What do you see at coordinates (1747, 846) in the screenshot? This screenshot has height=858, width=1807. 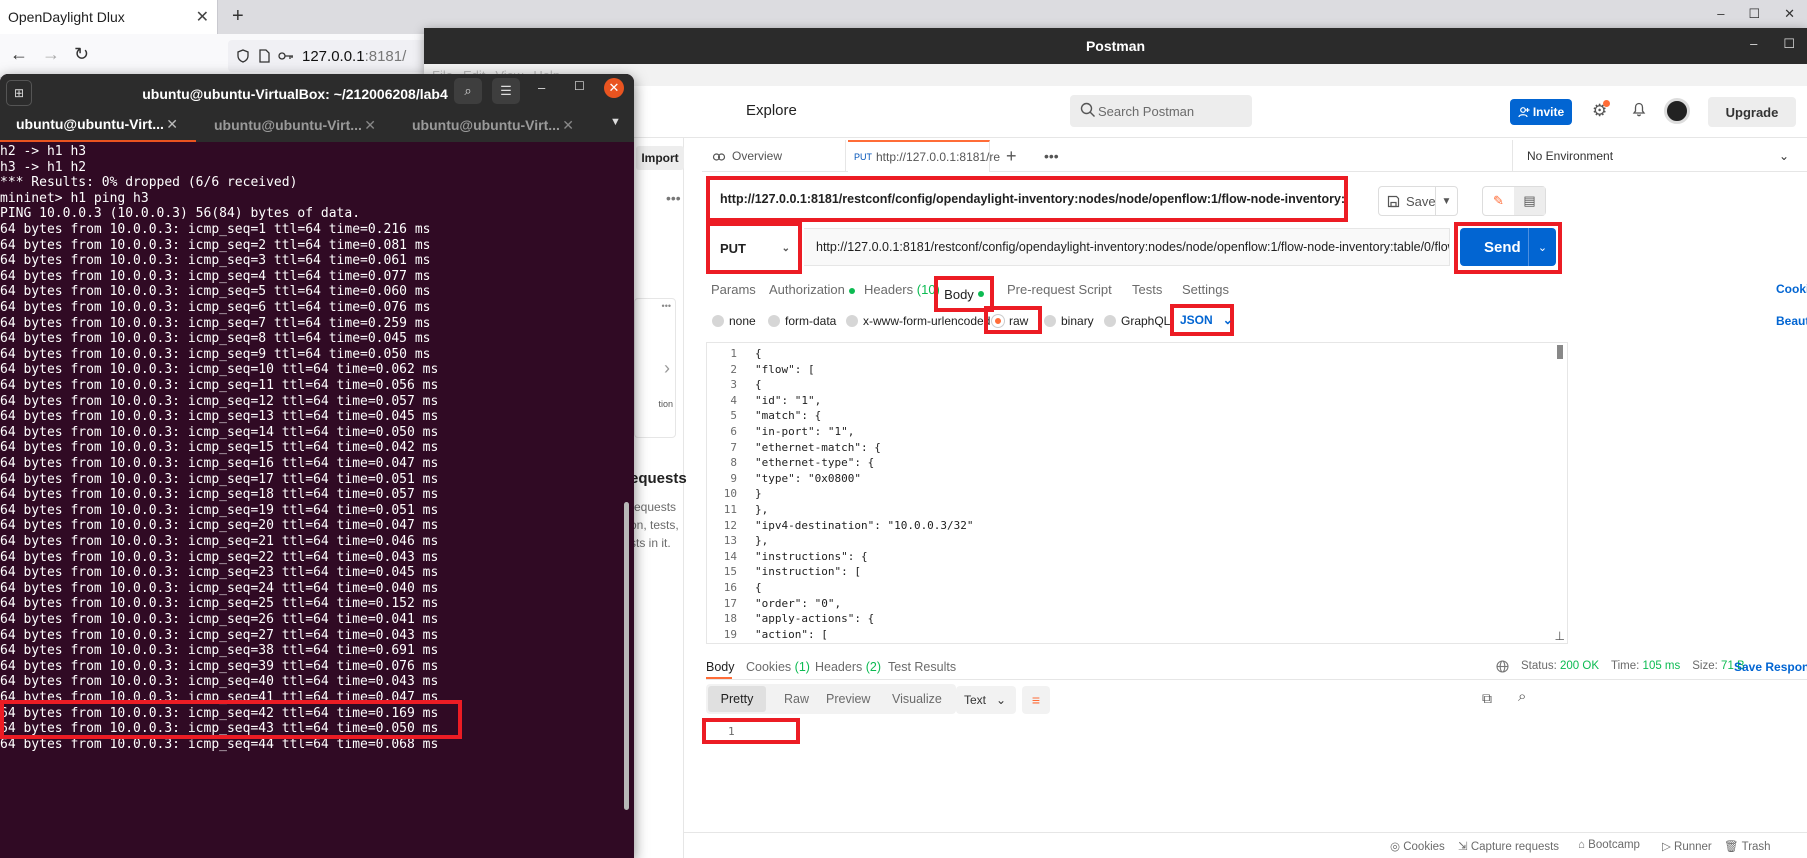 I see `footer-trash: 🗑 Trash` at bounding box center [1747, 846].